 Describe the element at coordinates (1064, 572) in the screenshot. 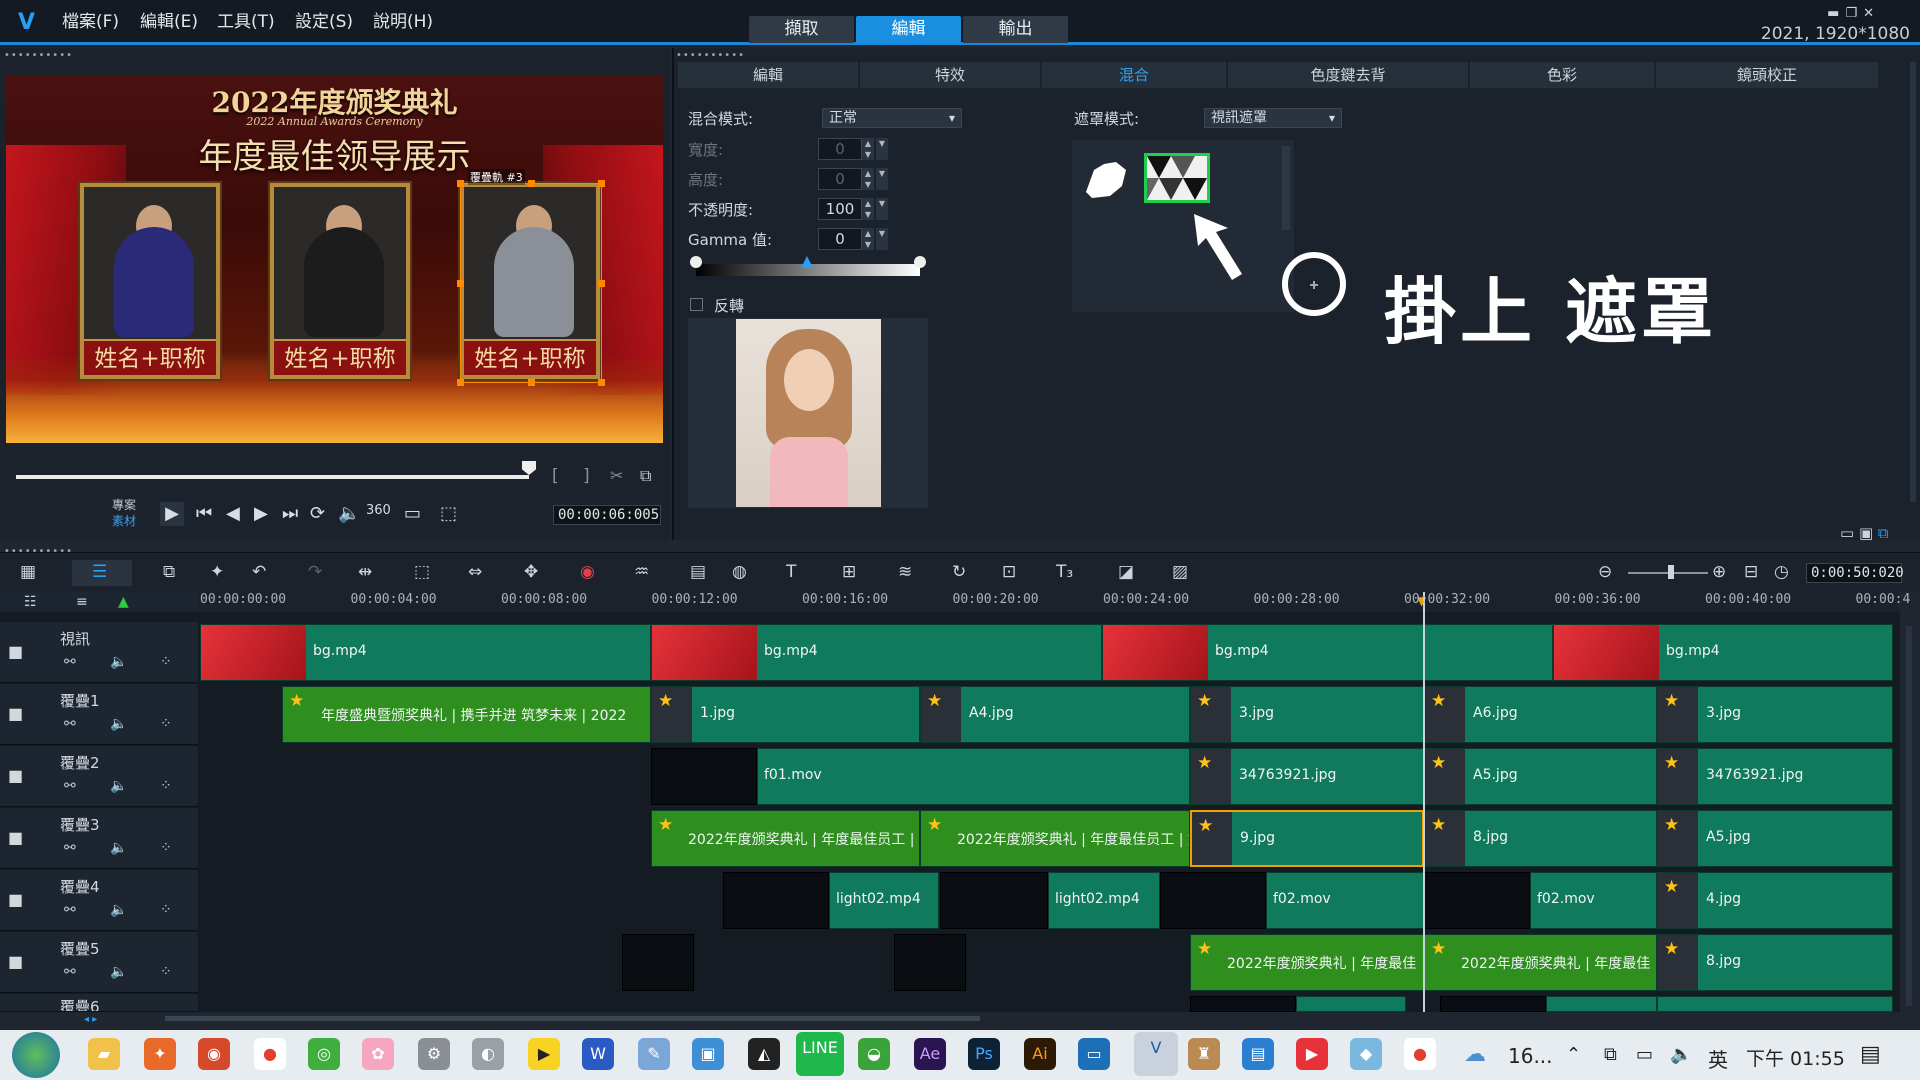

I see `3d-title-icon: T₃` at that location.